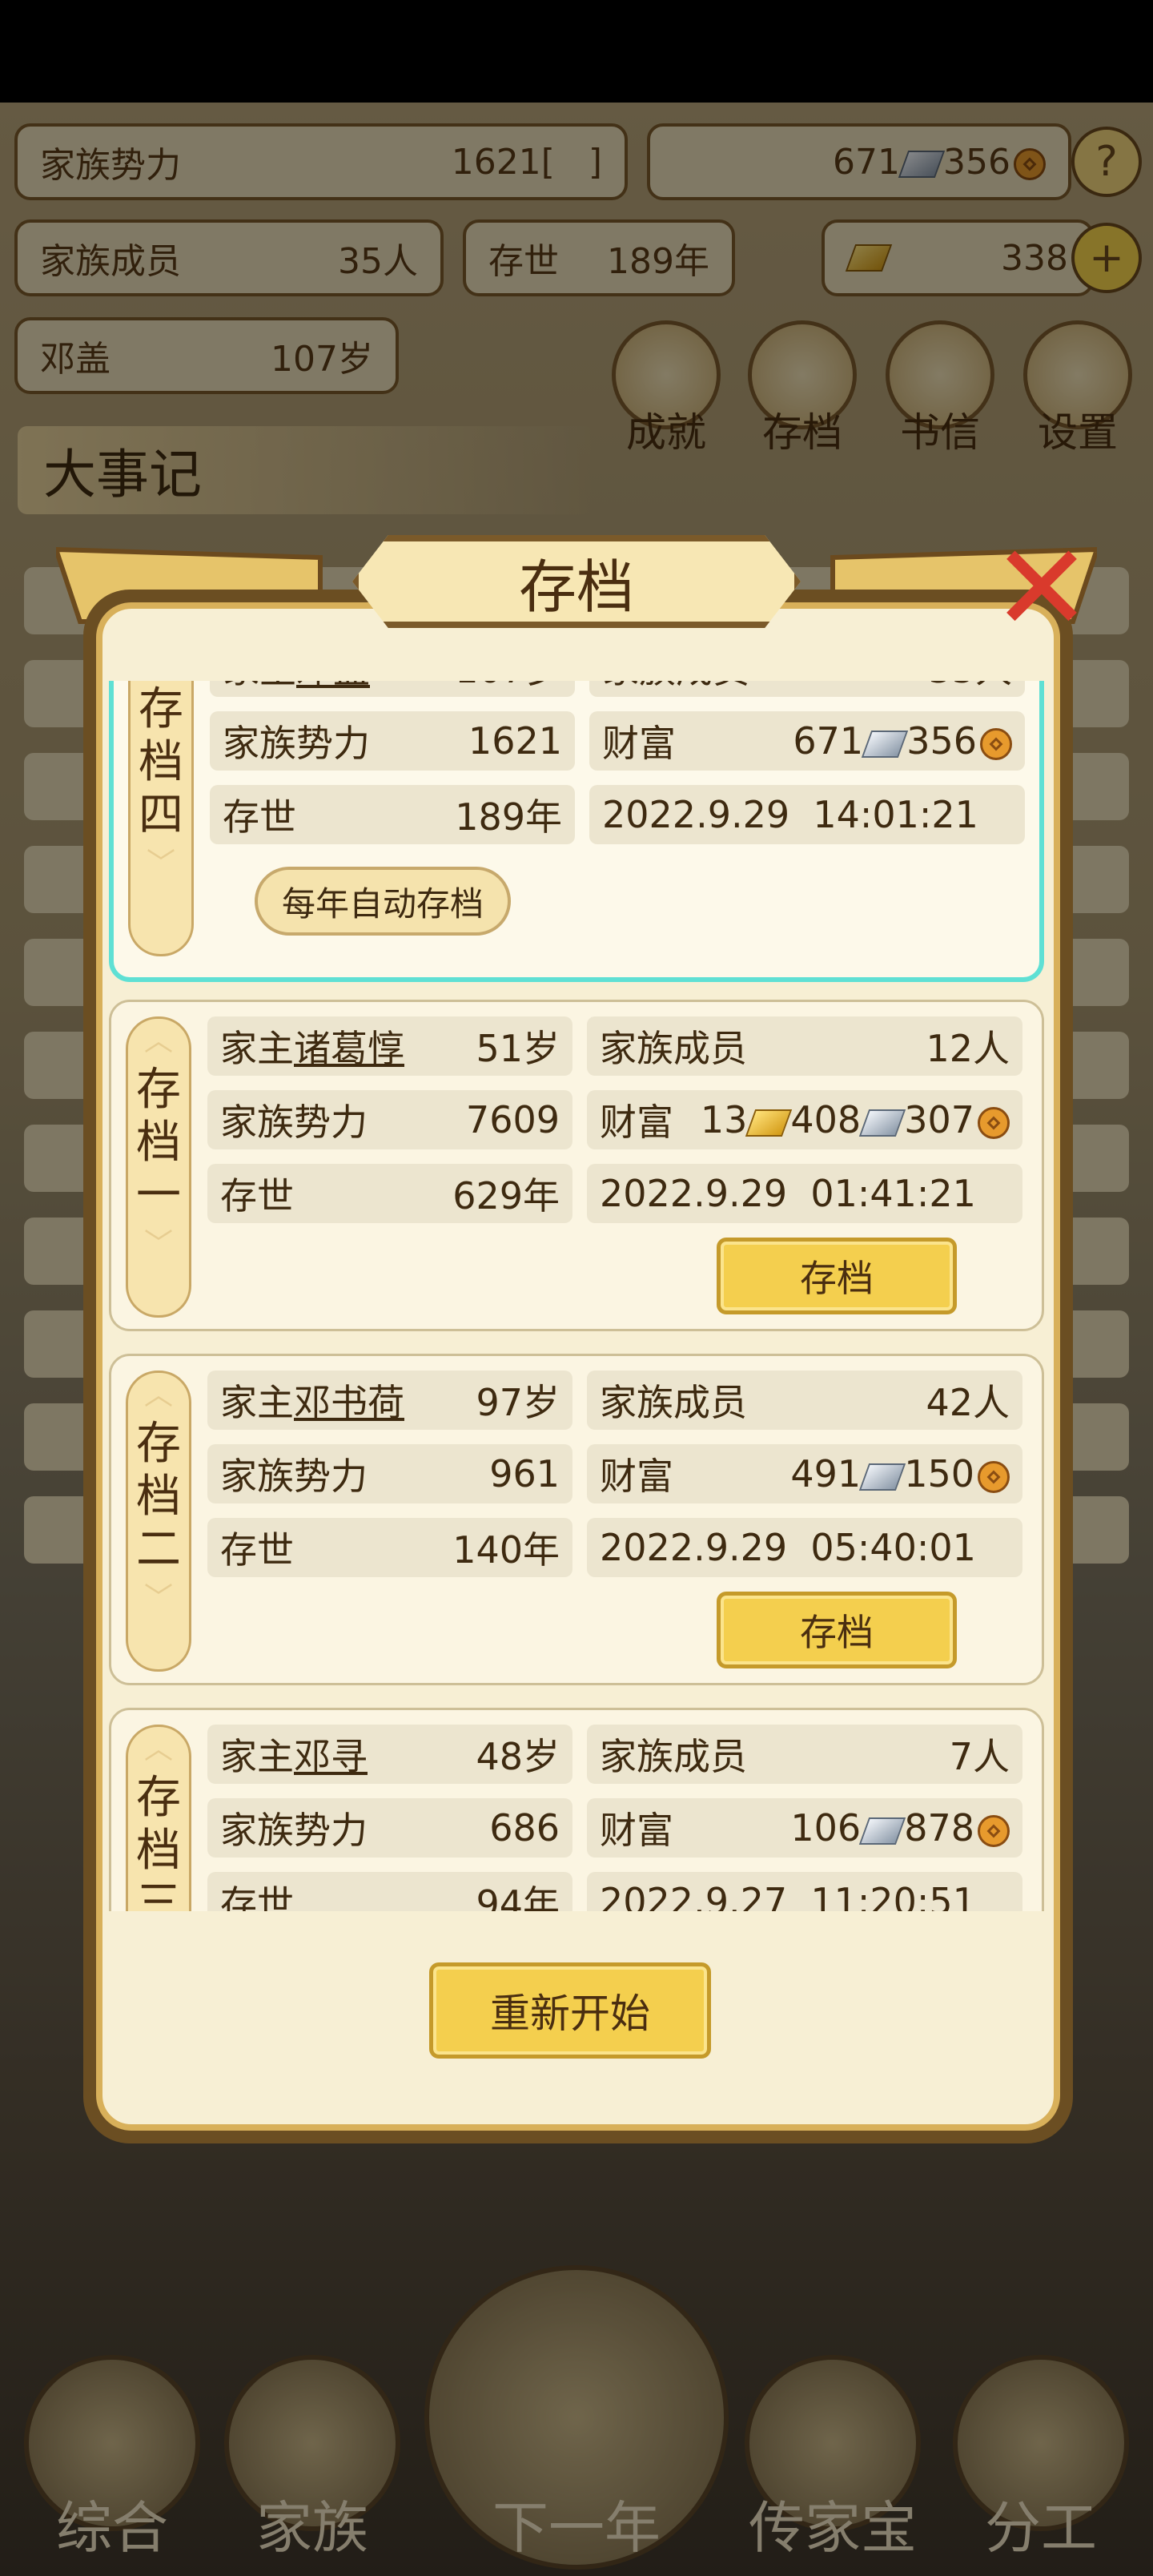  What do you see at coordinates (804, 1755) in the screenshot?
I see `members-cell: 家族成员 7人` at bounding box center [804, 1755].